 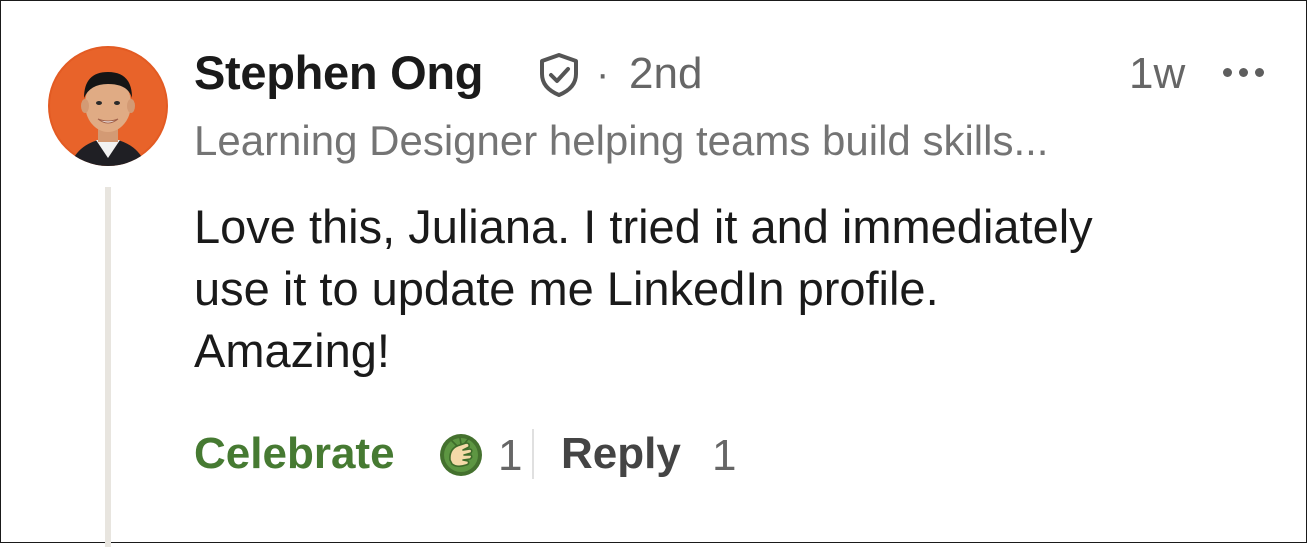 What do you see at coordinates (338, 72) in the screenshot?
I see `author-name: Stephen Ong` at bounding box center [338, 72].